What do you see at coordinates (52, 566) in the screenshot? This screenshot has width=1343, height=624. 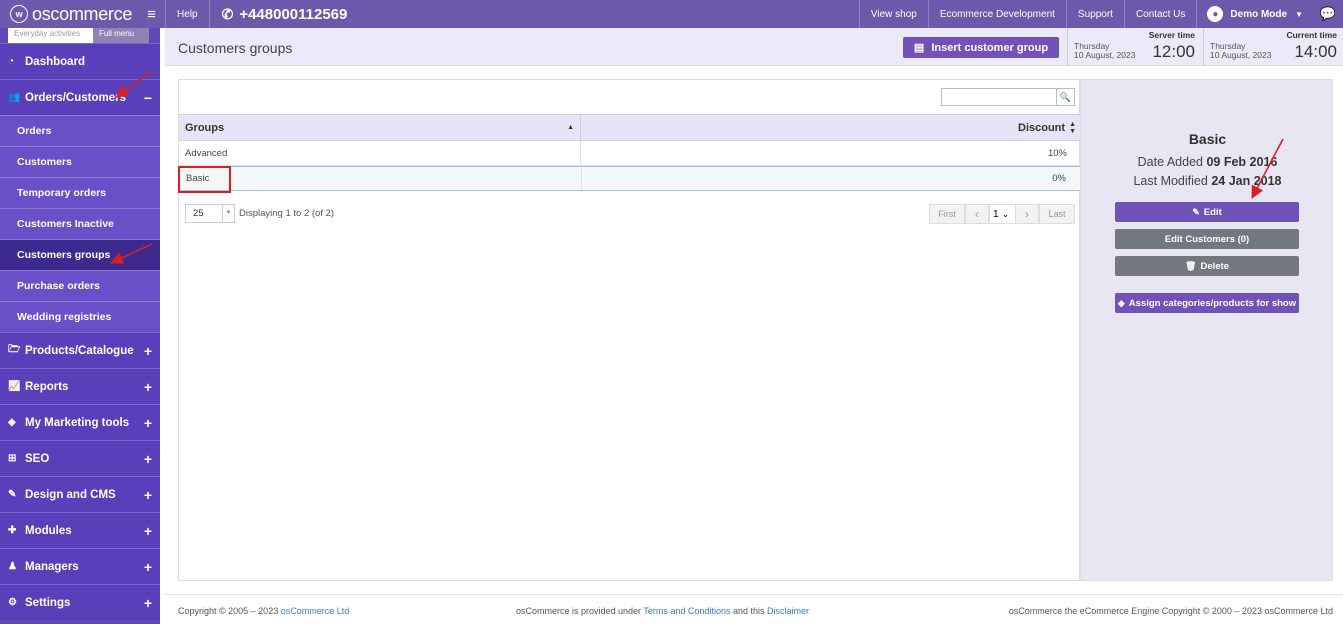 I see `sidebar-item-label: Managers` at bounding box center [52, 566].